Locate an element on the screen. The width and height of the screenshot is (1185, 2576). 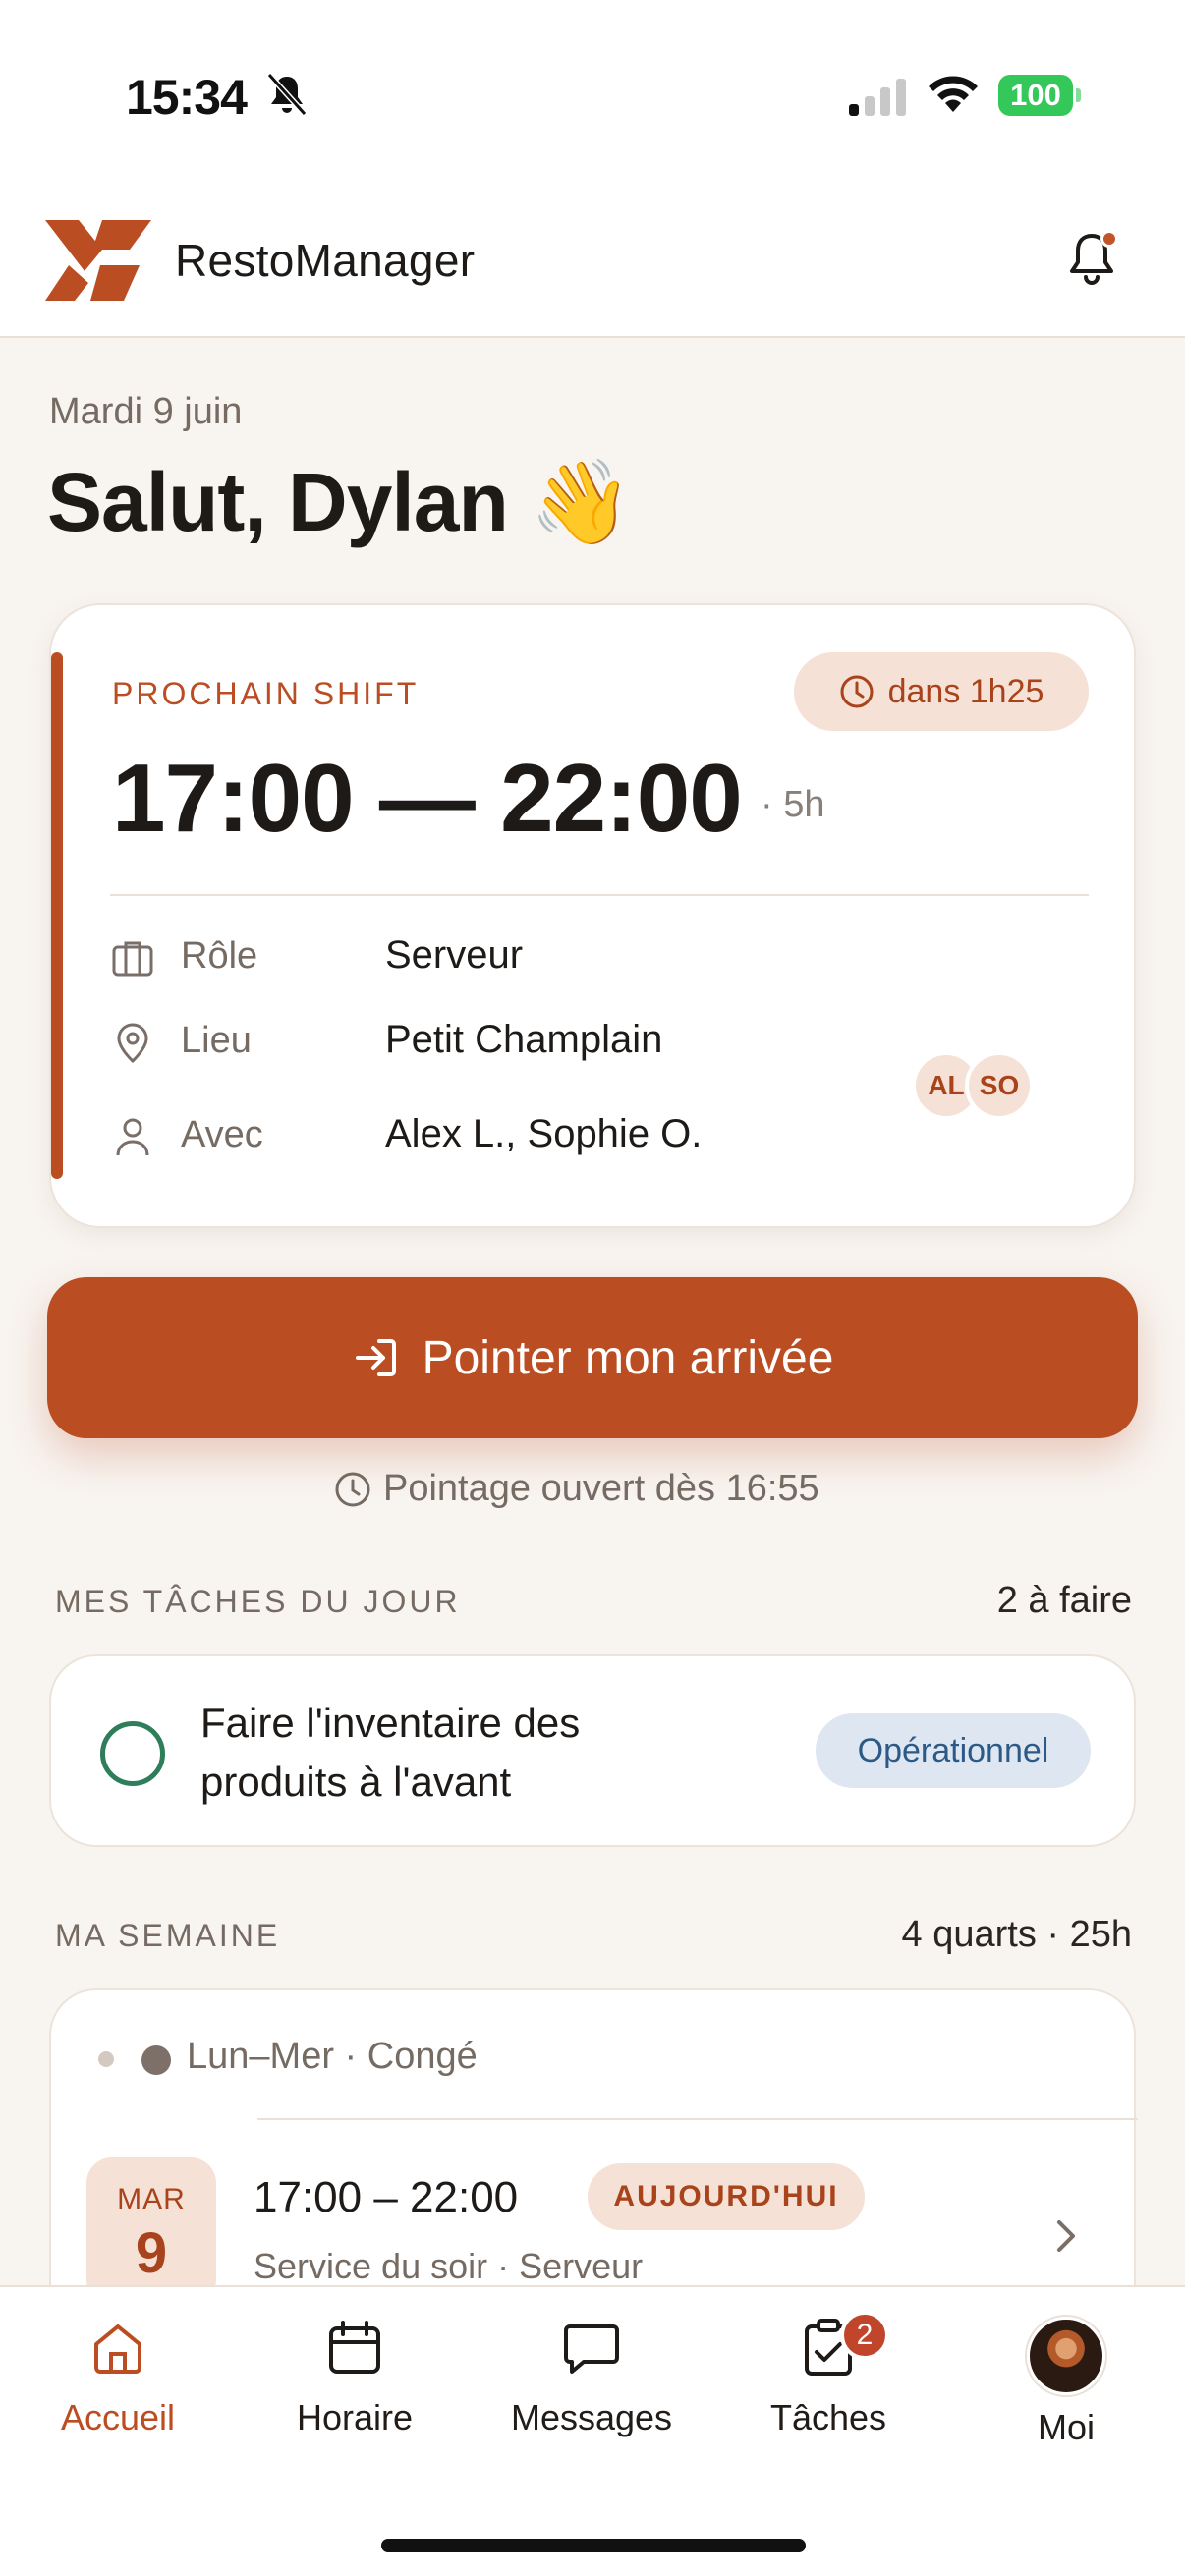
bottom-tab-bar: Accueil Horaire Messages 2 Tâches Moi is located at coordinates (592, 2430).